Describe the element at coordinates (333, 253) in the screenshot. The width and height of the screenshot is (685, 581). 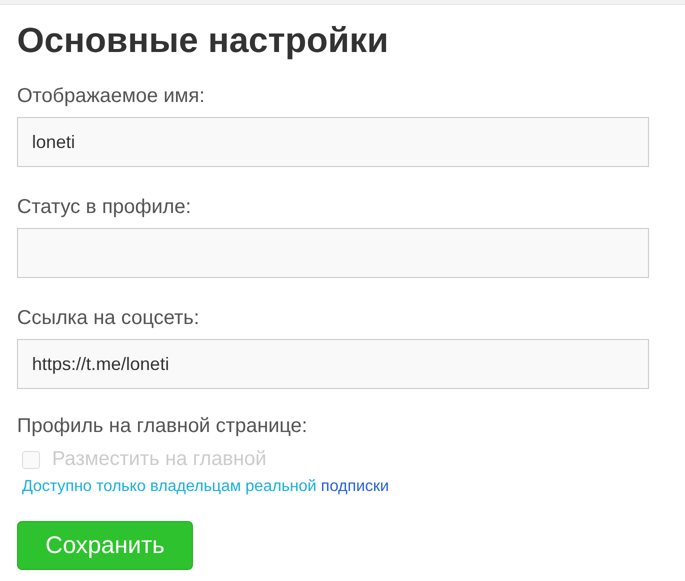
I see `input-field` at that location.